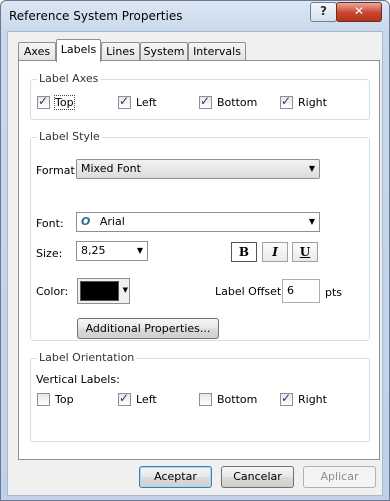 This screenshot has height=501, width=390. Describe the element at coordinates (69, 136) in the screenshot. I see `label-style-title: Label Style` at that location.